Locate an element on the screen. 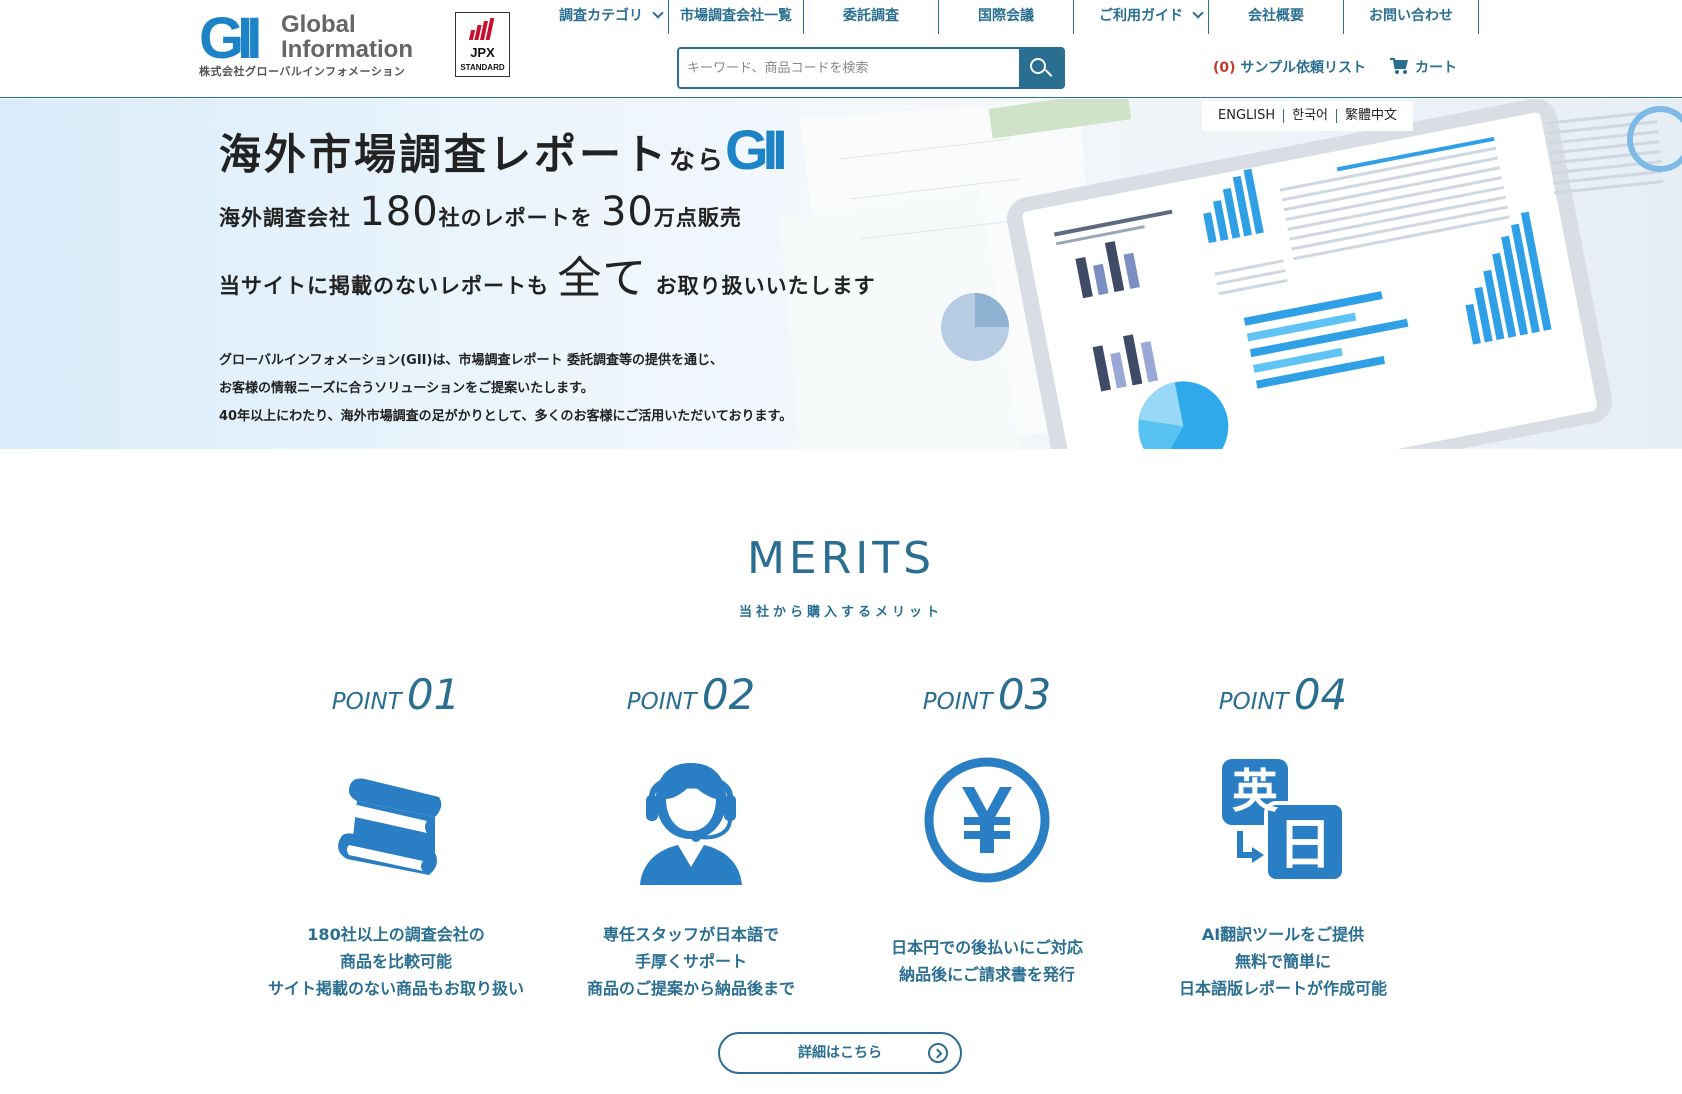  nav-label: 会社概要 is located at coordinates (1276, 16).